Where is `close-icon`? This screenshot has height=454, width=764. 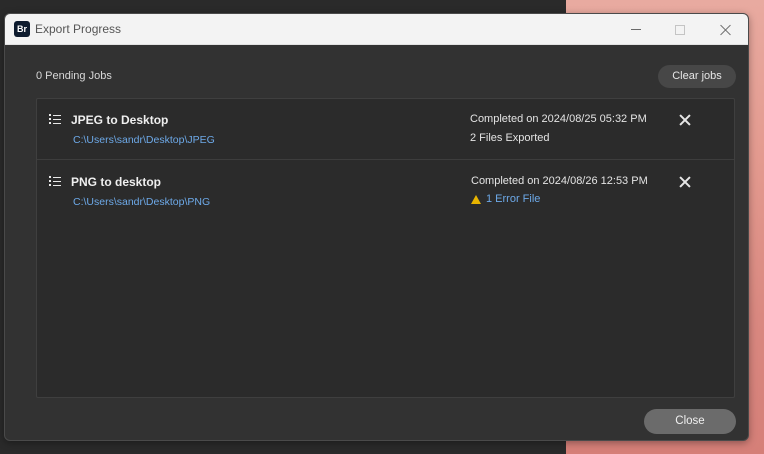 close-icon is located at coordinates (726, 30).